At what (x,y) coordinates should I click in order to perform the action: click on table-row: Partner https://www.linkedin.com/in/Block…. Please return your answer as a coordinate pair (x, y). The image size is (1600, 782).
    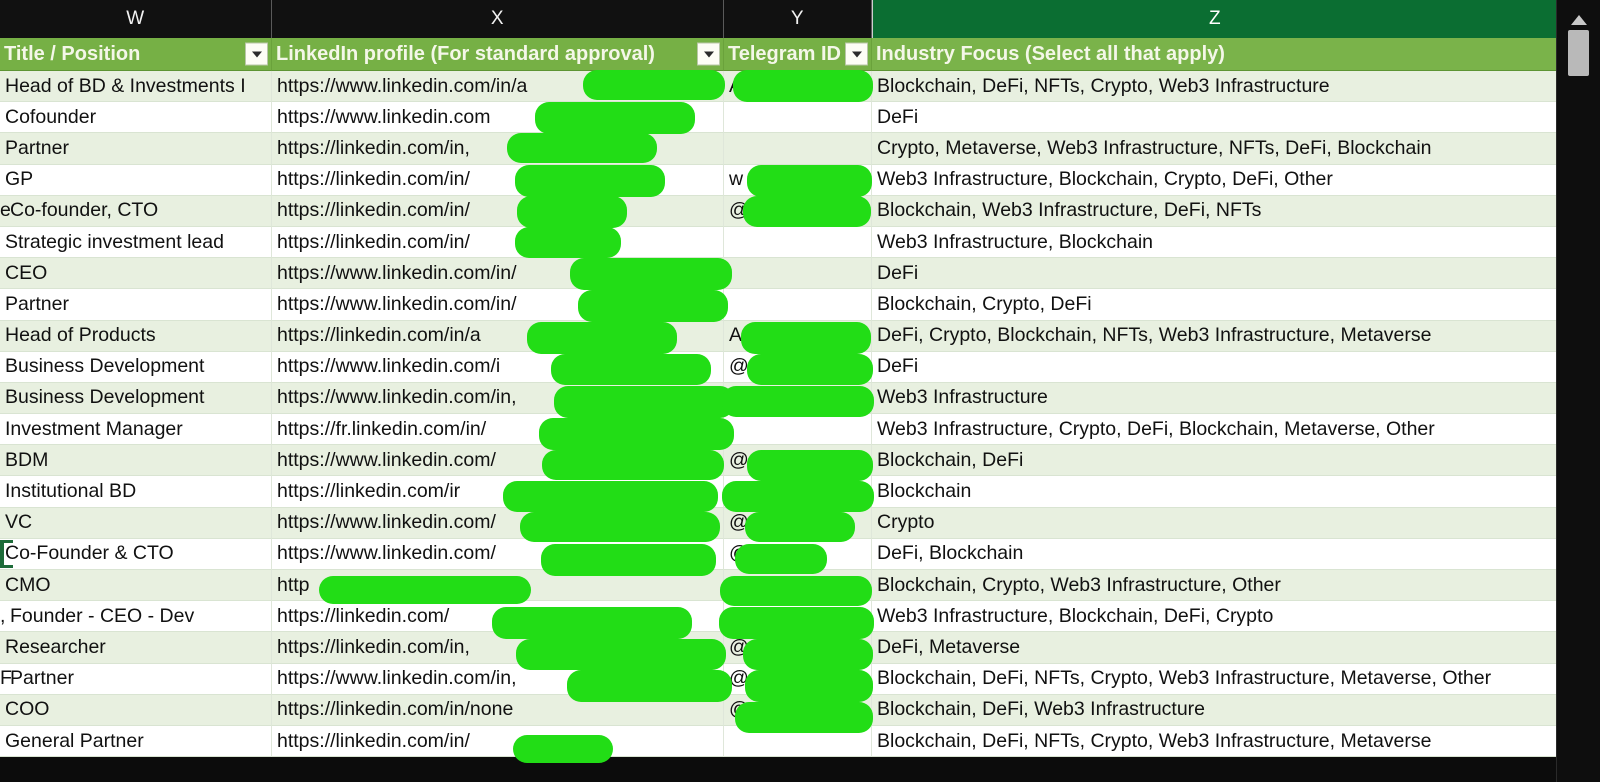
    Looking at the image, I should click on (778, 305).